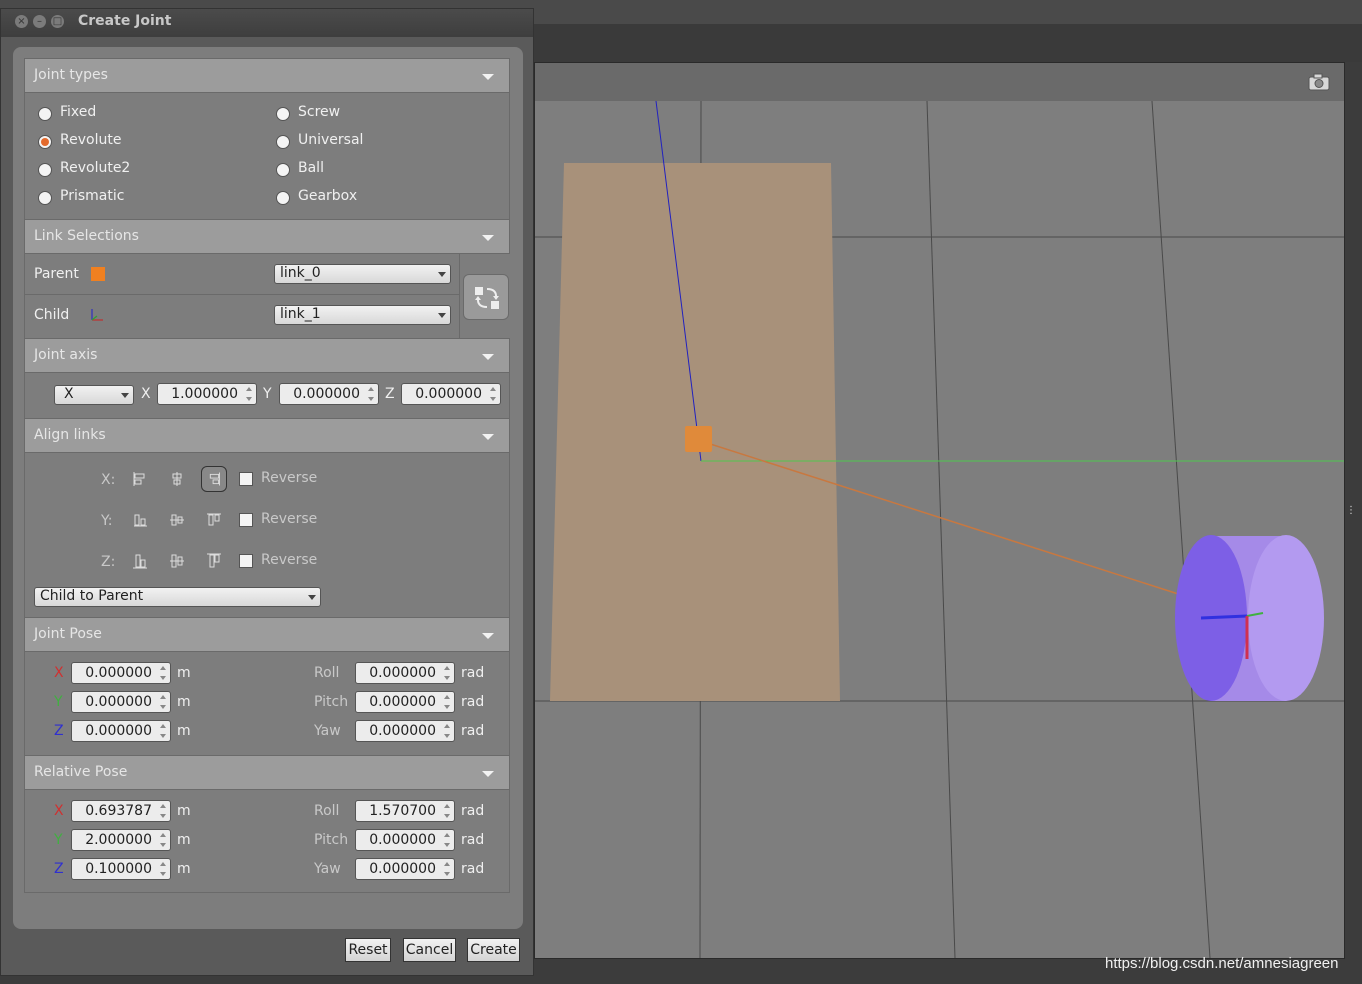 The height and width of the screenshot is (984, 1362). Describe the element at coordinates (362, 274) in the screenshot. I see `parent-link-select: link_0` at that location.